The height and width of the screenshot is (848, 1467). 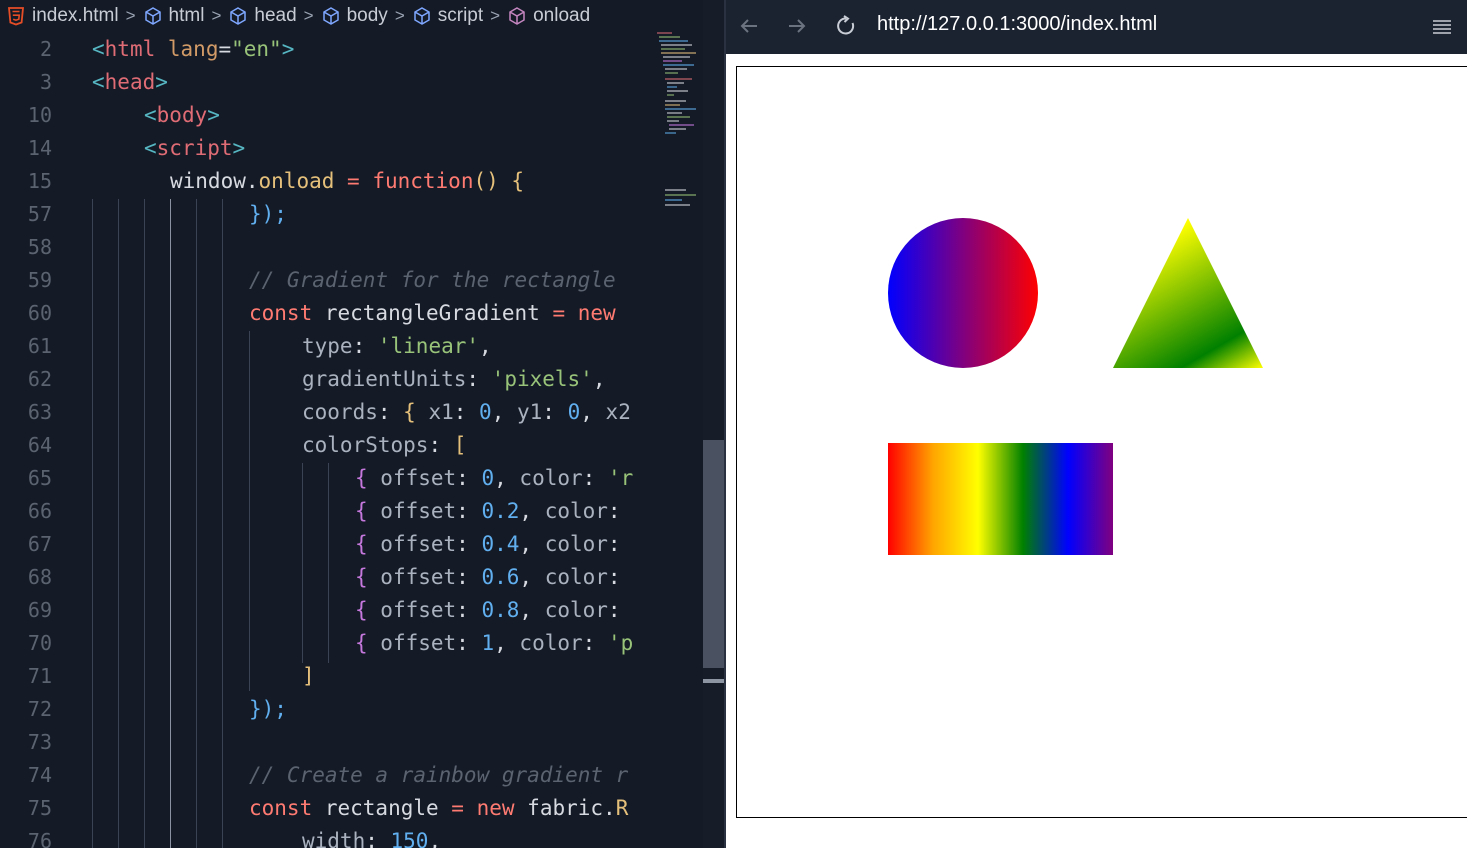 I want to click on address-bar: http://127.0.0.1:3000/index.html, so click(x=1017, y=24).